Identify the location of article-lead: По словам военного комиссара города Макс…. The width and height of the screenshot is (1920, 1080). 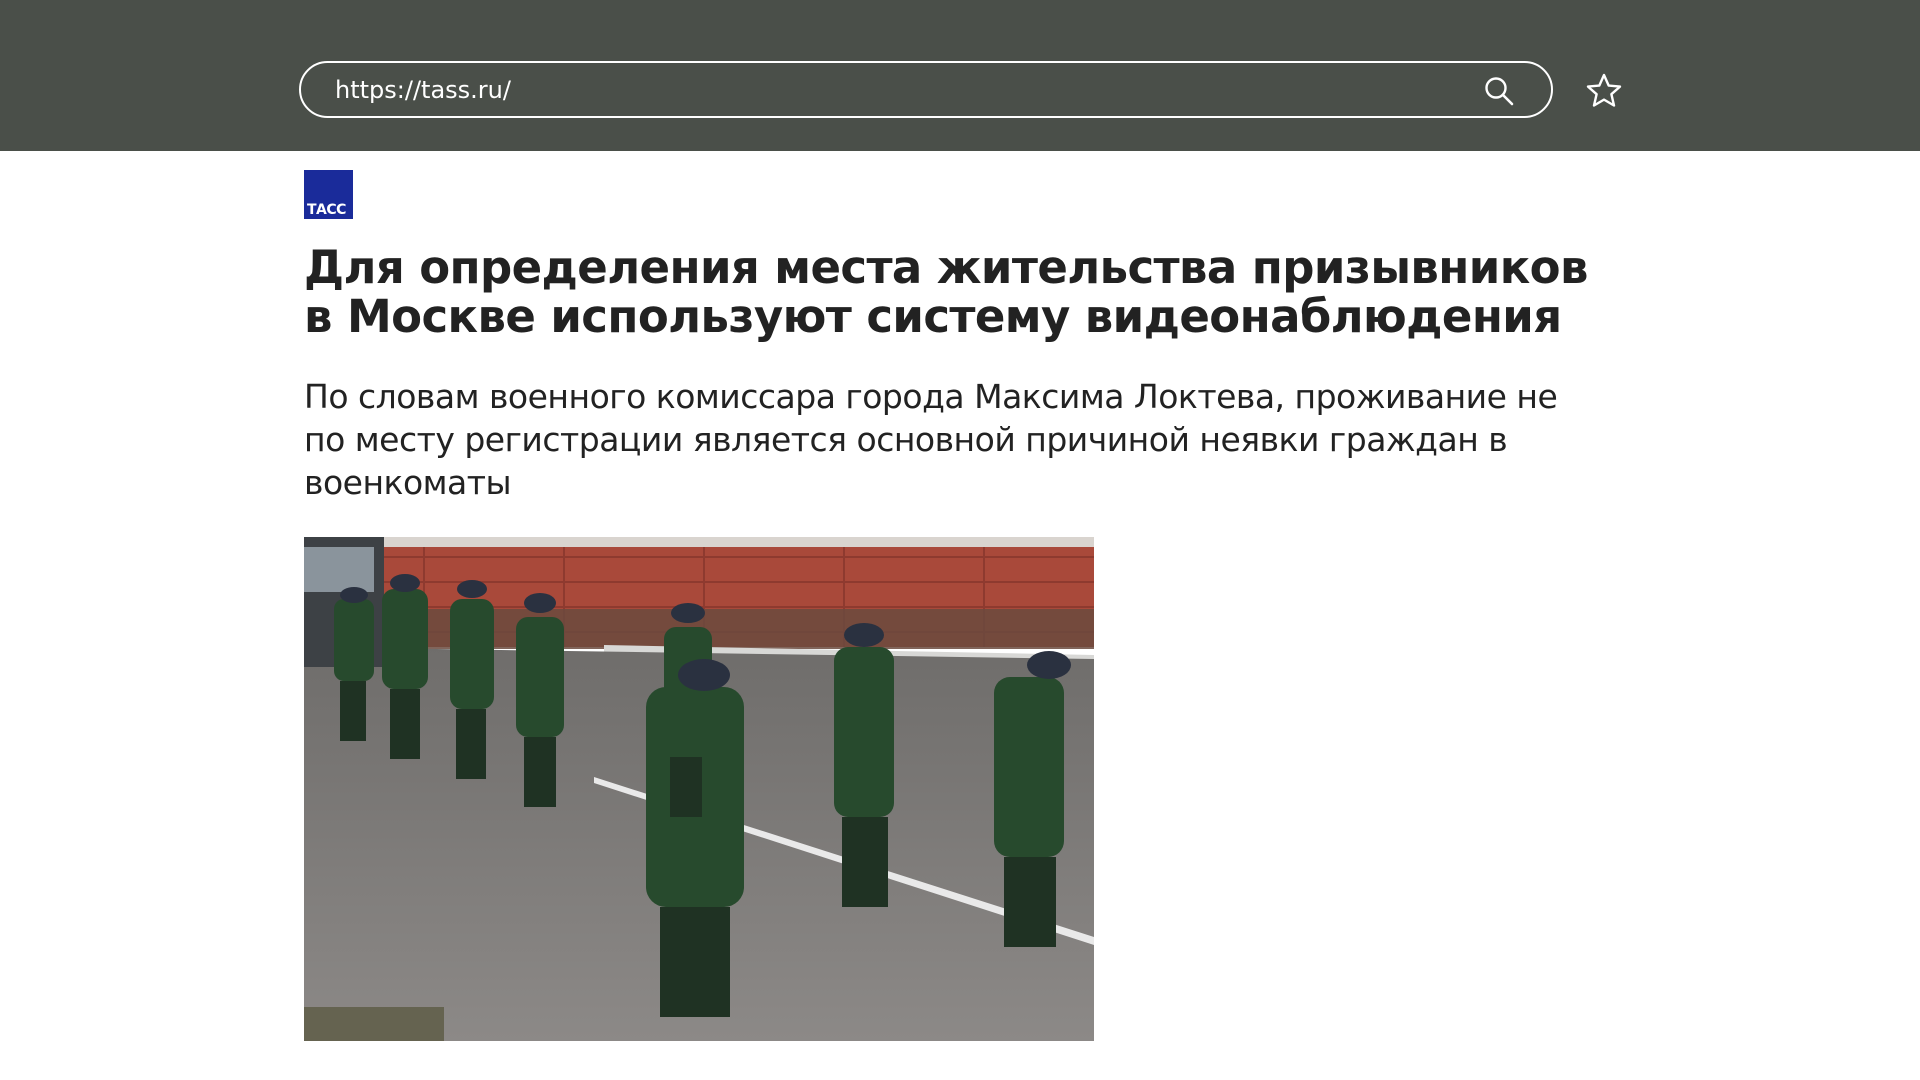
(931, 439).